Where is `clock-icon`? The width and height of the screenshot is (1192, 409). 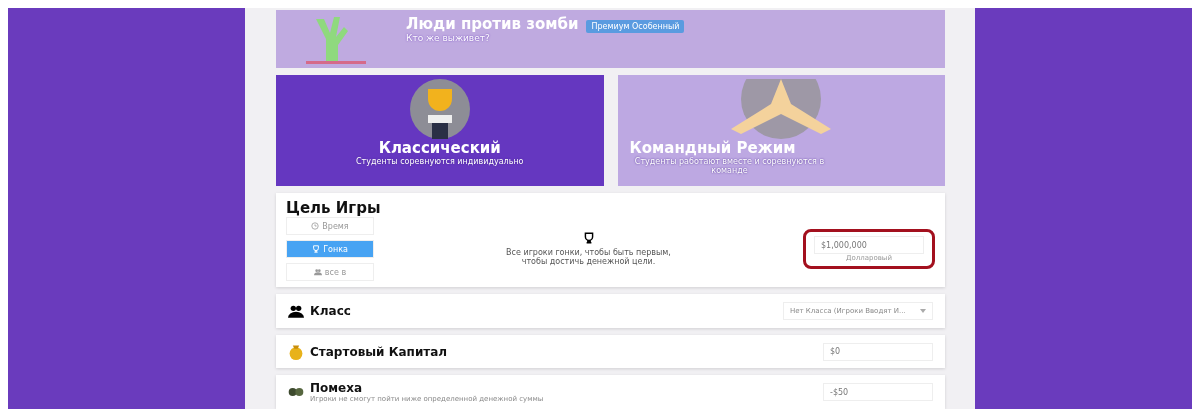 clock-icon is located at coordinates (315, 226).